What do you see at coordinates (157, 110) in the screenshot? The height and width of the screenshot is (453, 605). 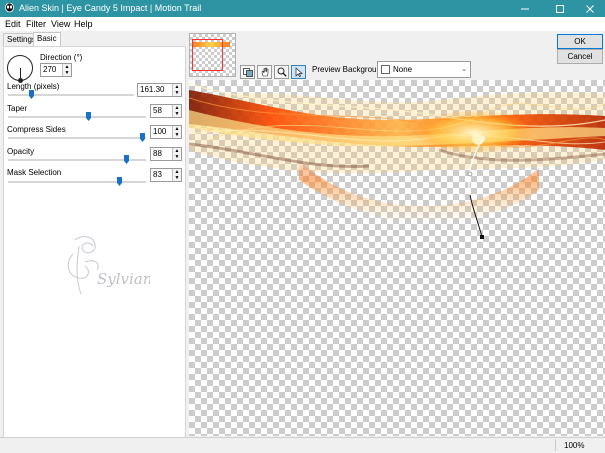 I see `taper-value: 58` at bounding box center [157, 110].